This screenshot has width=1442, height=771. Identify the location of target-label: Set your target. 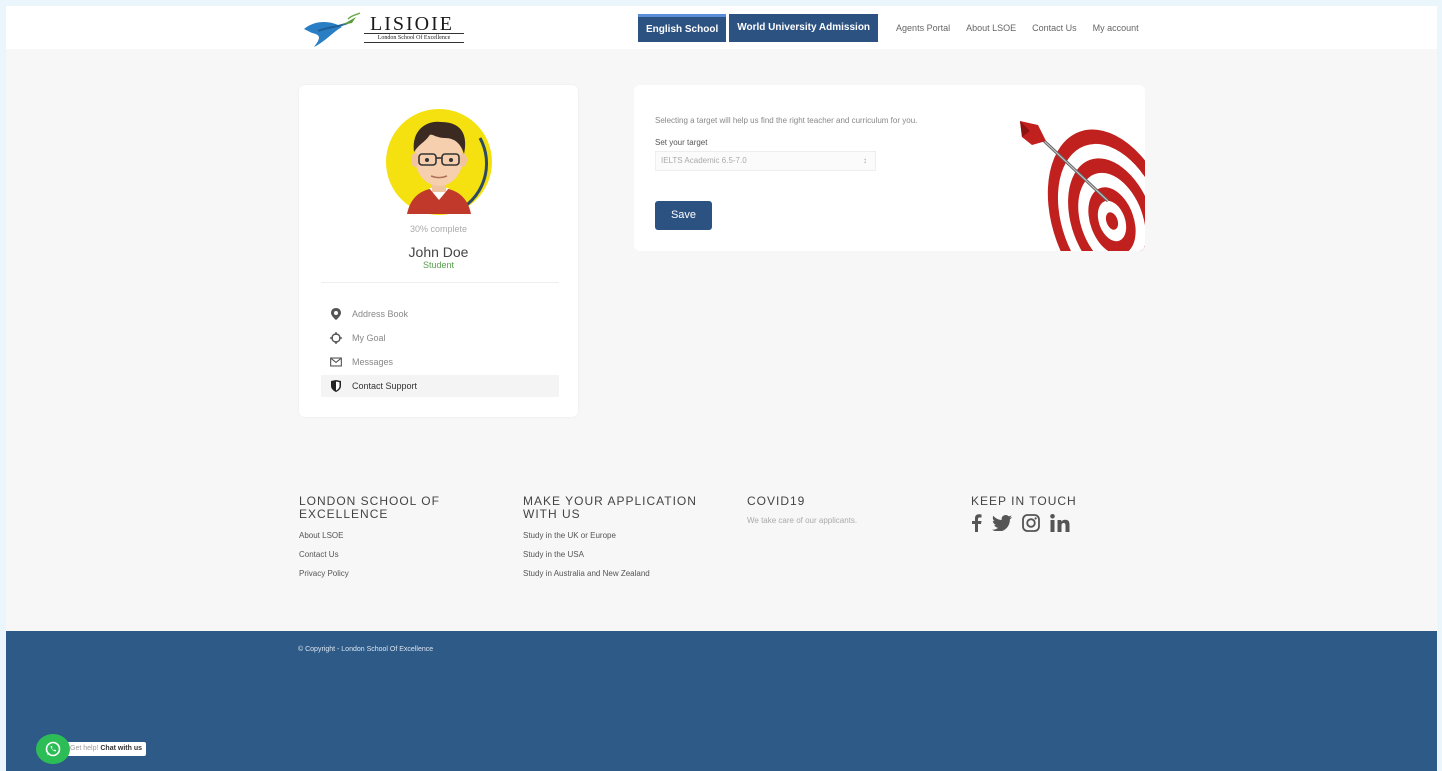
(681, 142).